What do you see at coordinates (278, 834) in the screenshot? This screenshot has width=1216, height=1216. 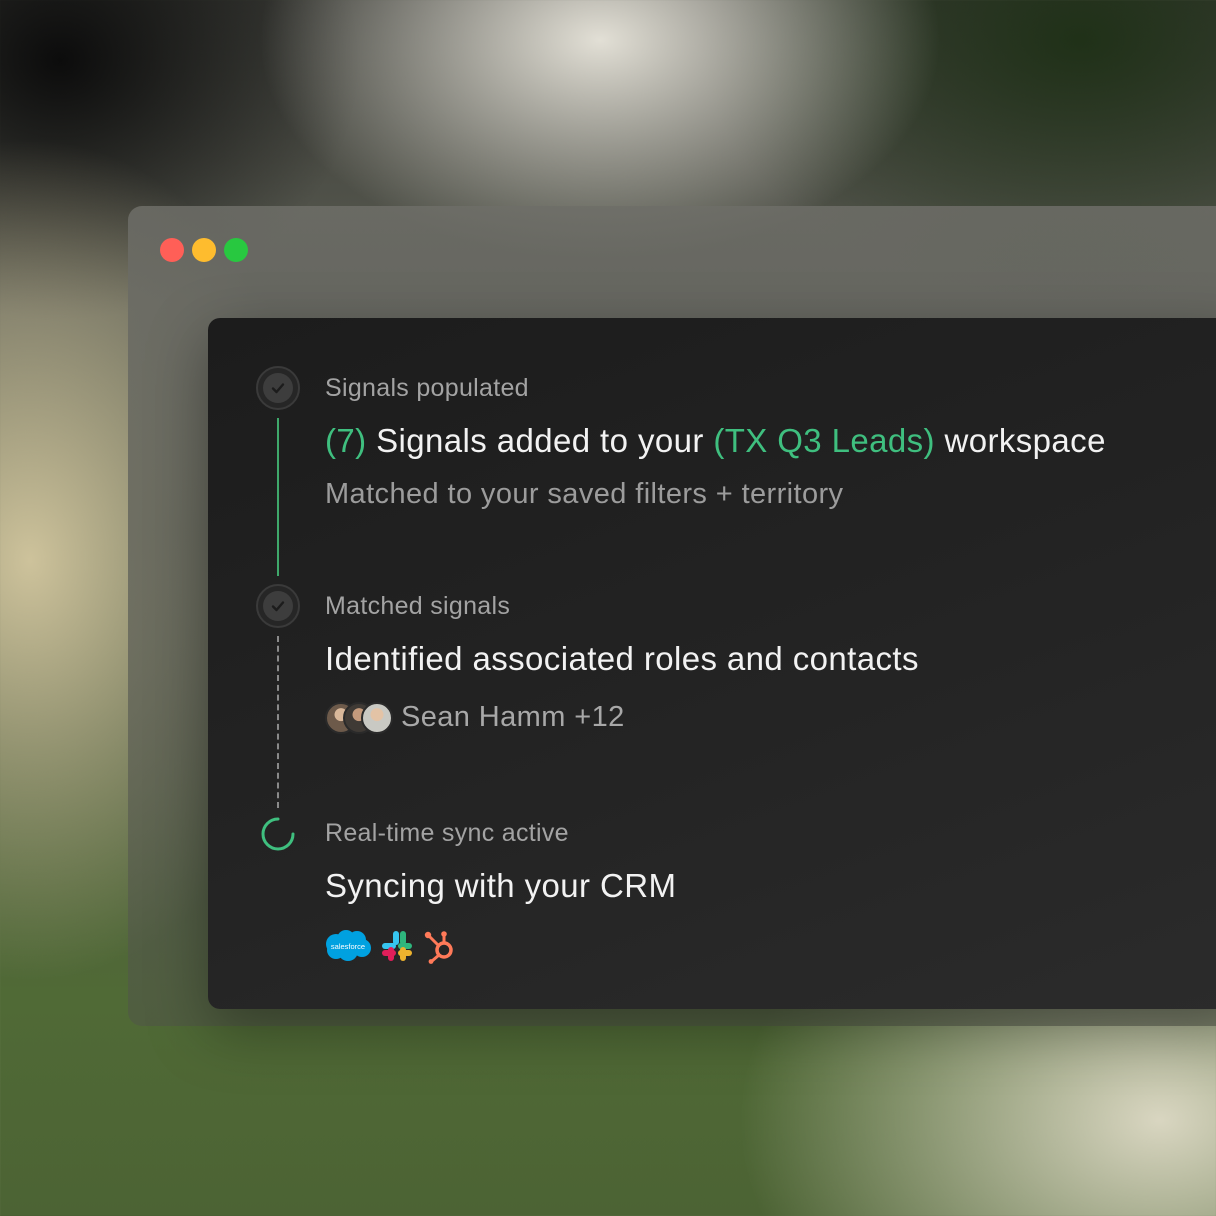 I see `sync-spinner-icon` at bounding box center [278, 834].